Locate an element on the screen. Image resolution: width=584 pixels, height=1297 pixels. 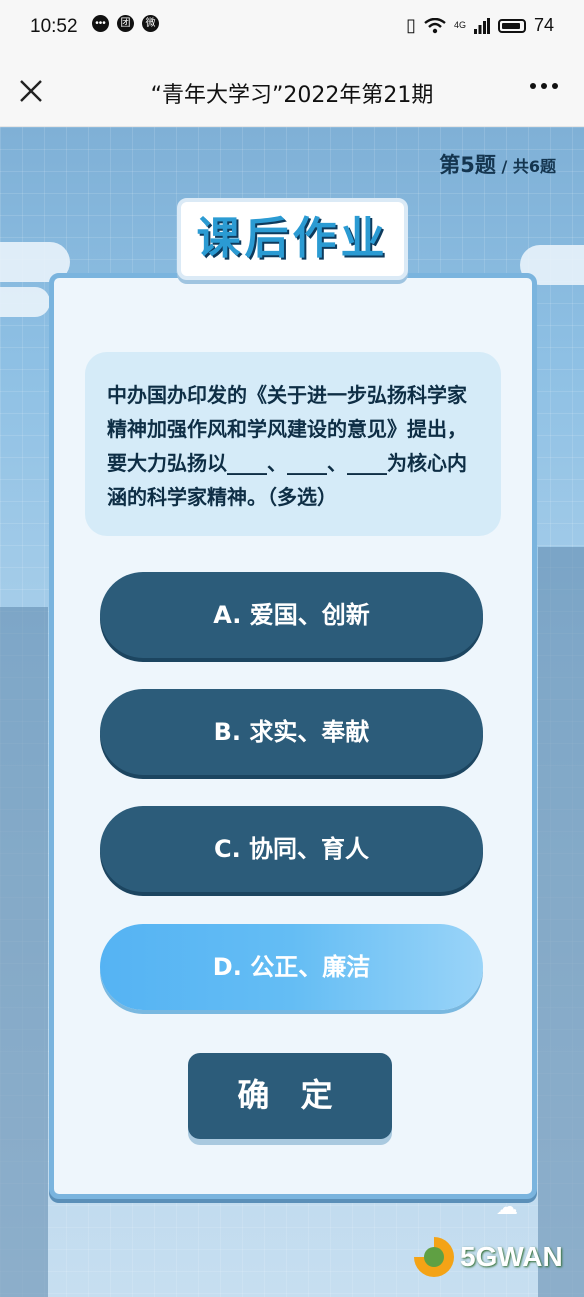
total-questions: / 共6题 is located at coordinates (525, 166).